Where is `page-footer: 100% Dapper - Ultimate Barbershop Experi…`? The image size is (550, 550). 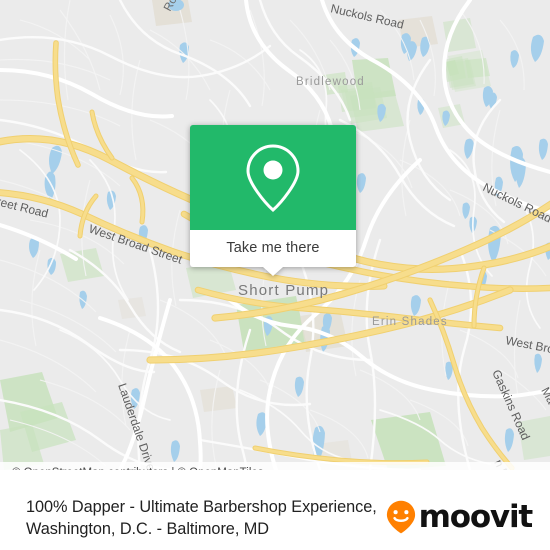 page-footer: 100% Dapper - Ultimate Barbershop Experi… is located at coordinates (275, 518).